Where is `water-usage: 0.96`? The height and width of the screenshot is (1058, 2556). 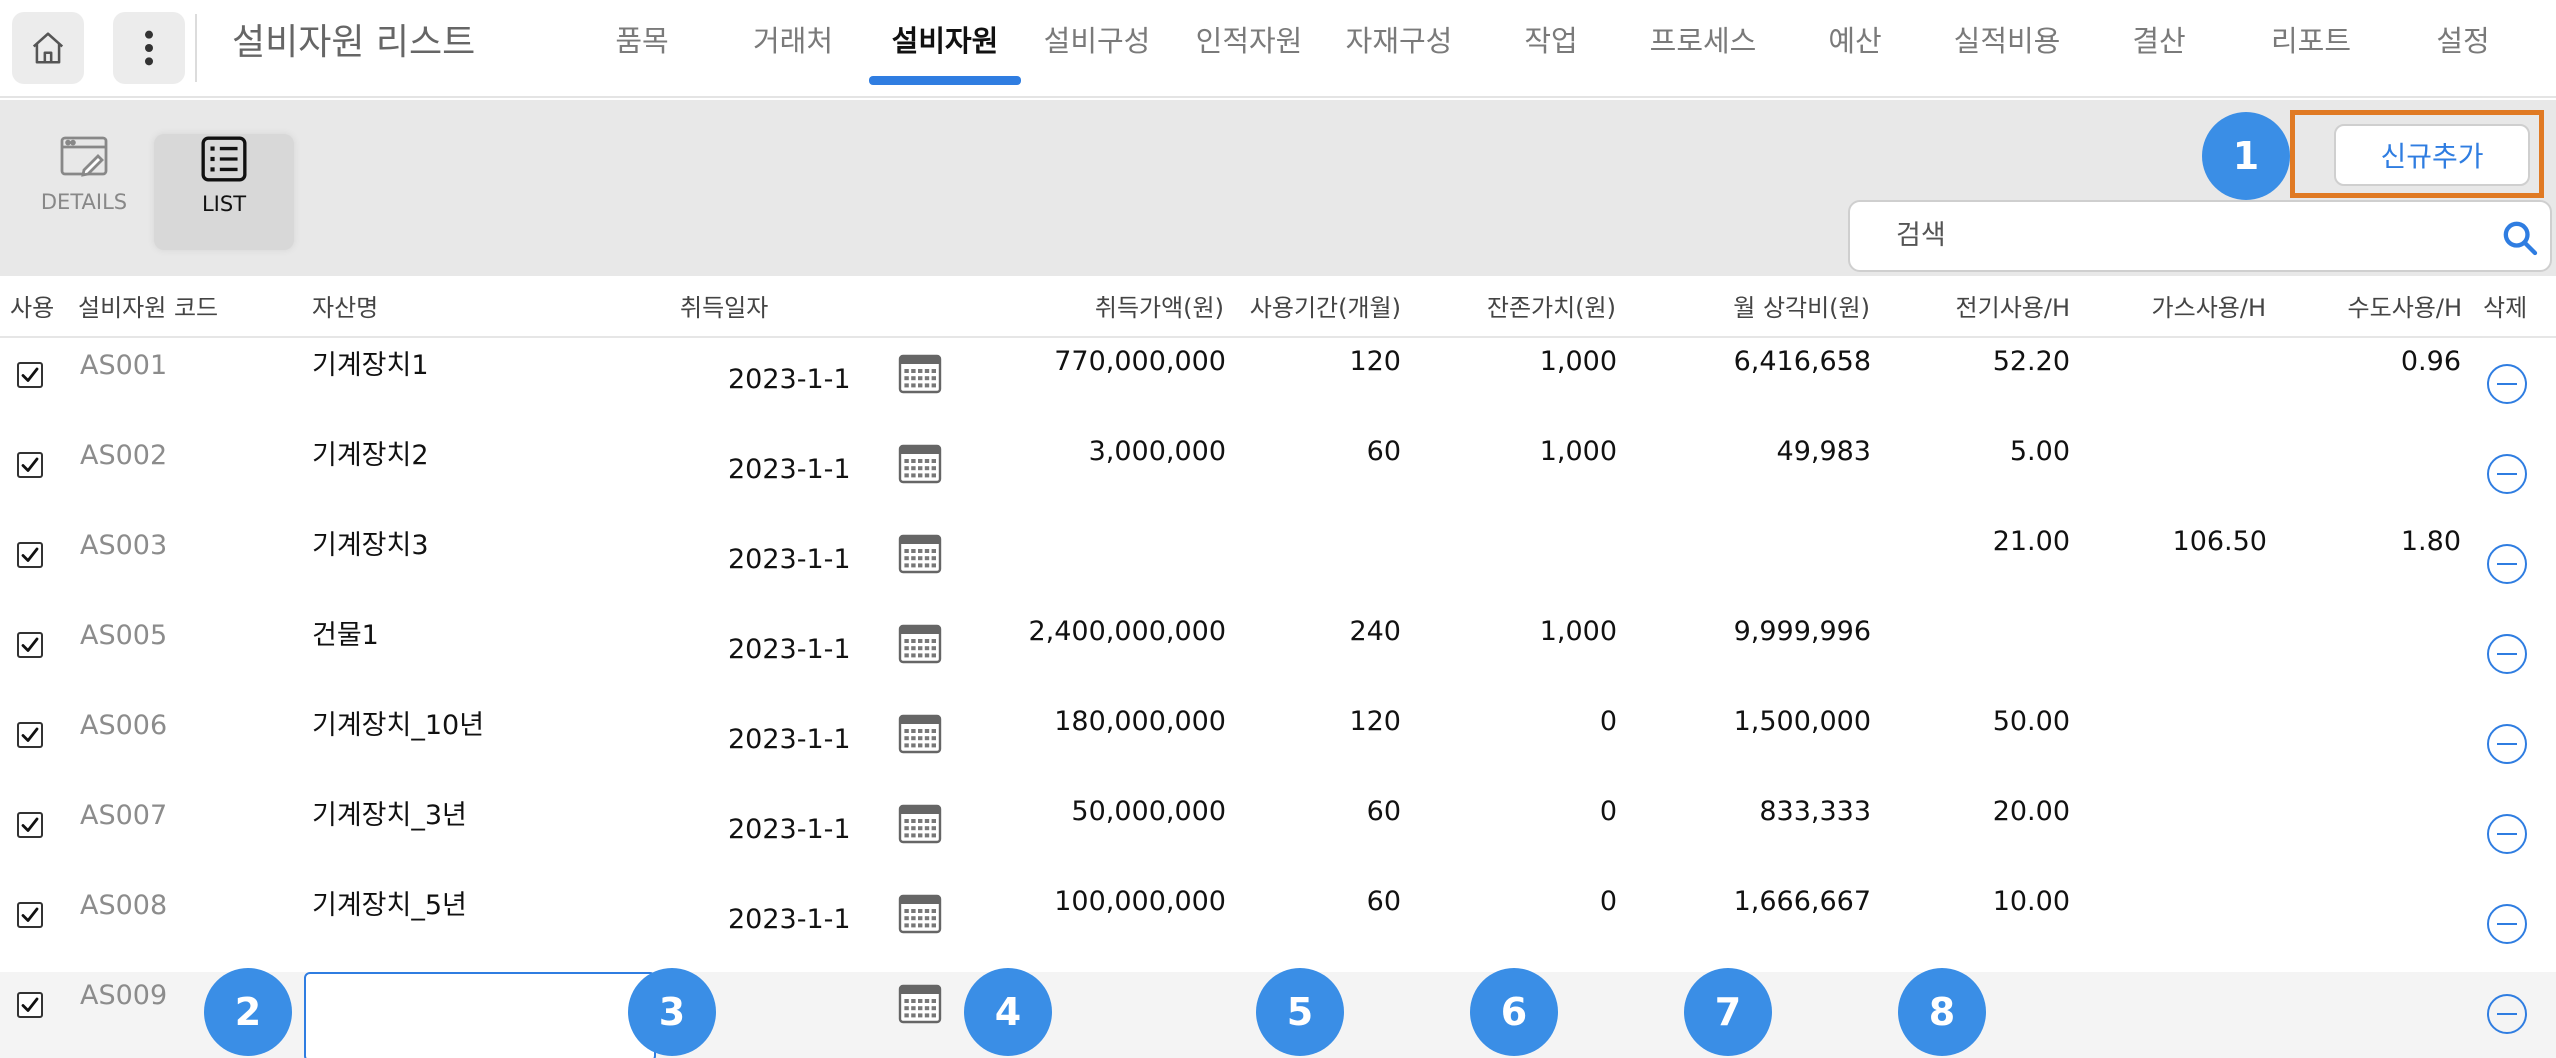
water-usage: 0.96 is located at coordinates (2431, 362).